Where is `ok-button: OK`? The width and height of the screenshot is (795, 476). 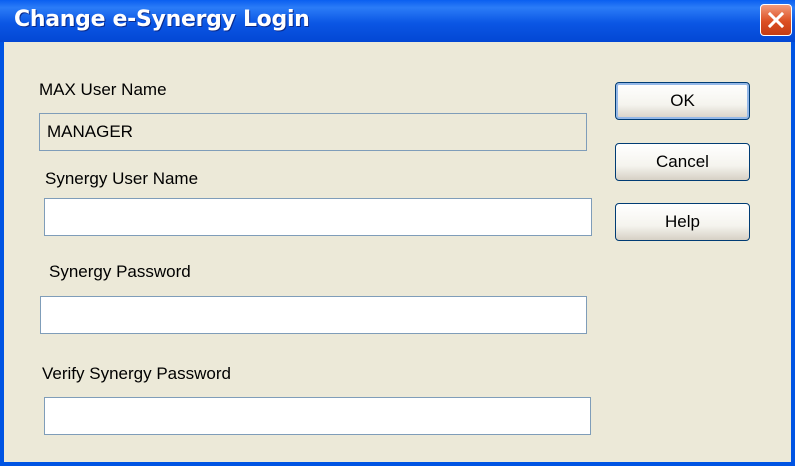 ok-button: OK is located at coordinates (682, 101).